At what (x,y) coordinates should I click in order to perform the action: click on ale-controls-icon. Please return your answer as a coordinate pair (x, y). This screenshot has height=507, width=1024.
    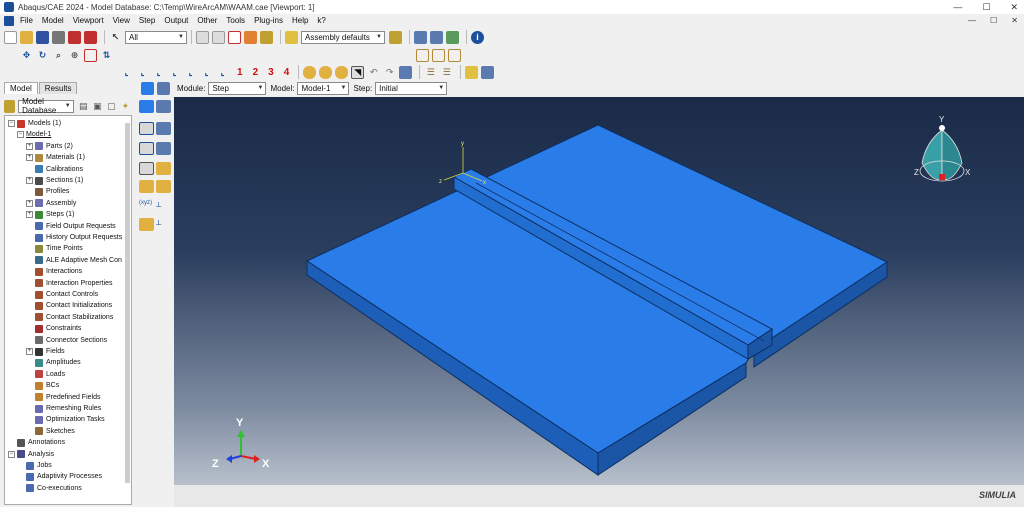
    Looking at the image, I should click on (163, 168).